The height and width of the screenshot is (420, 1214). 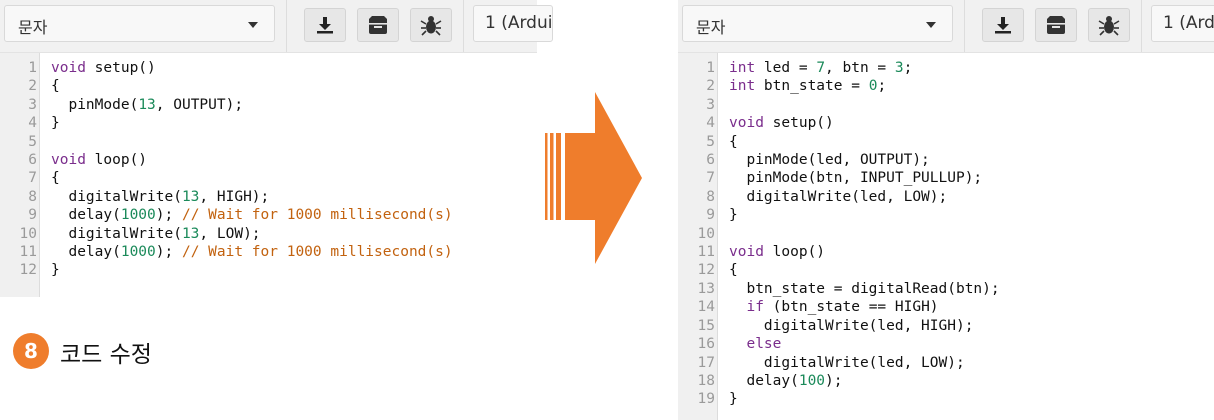 What do you see at coordinates (864, 288) in the screenshot?
I see `code-text: btn_state = digitalRead(btn);` at bounding box center [864, 288].